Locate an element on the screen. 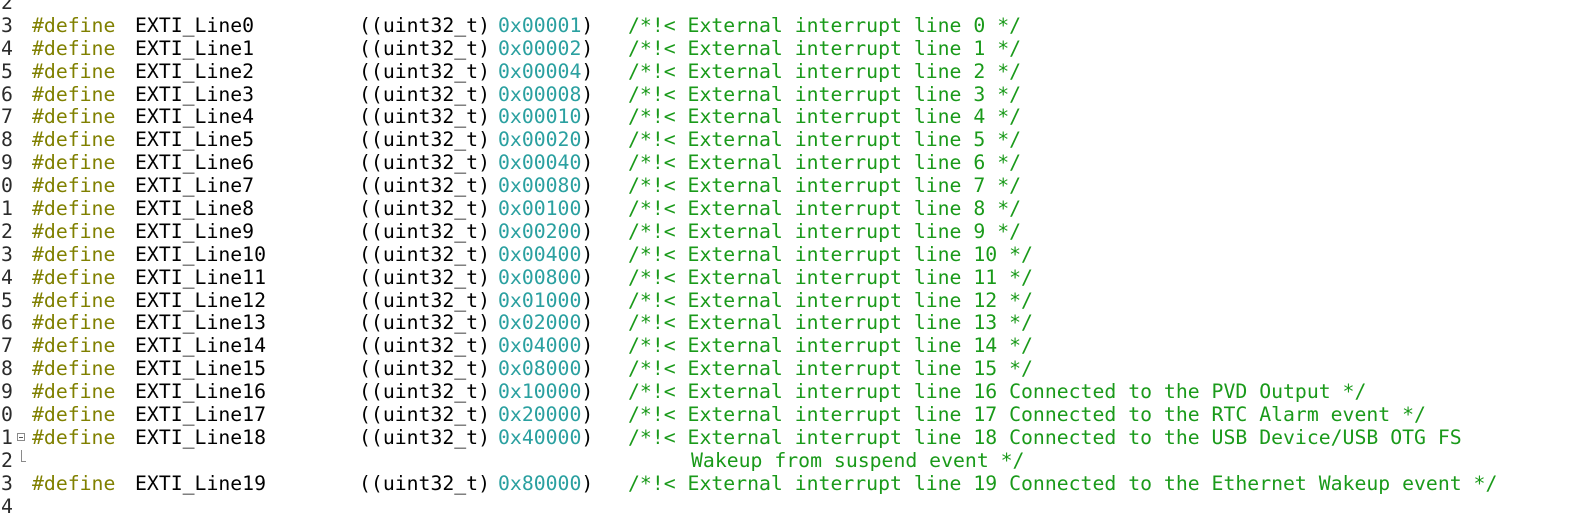  hex-value: 0x02000 is located at coordinates (540, 323).